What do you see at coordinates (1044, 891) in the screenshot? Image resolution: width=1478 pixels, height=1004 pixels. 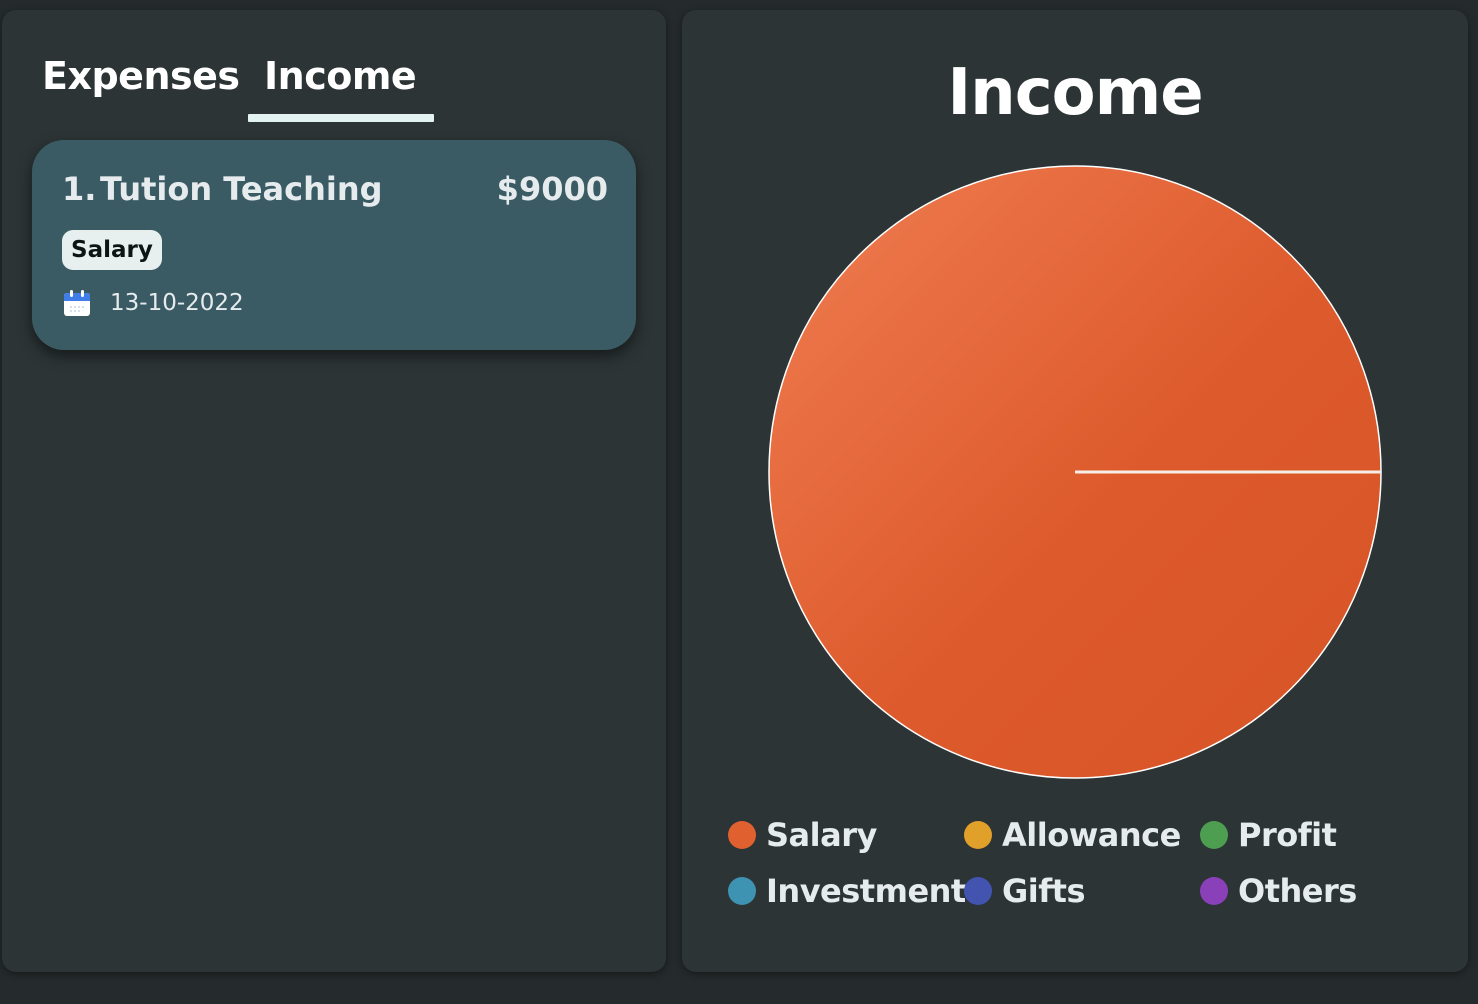 I see `legend-label: Gifts` at bounding box center [1044, 891].